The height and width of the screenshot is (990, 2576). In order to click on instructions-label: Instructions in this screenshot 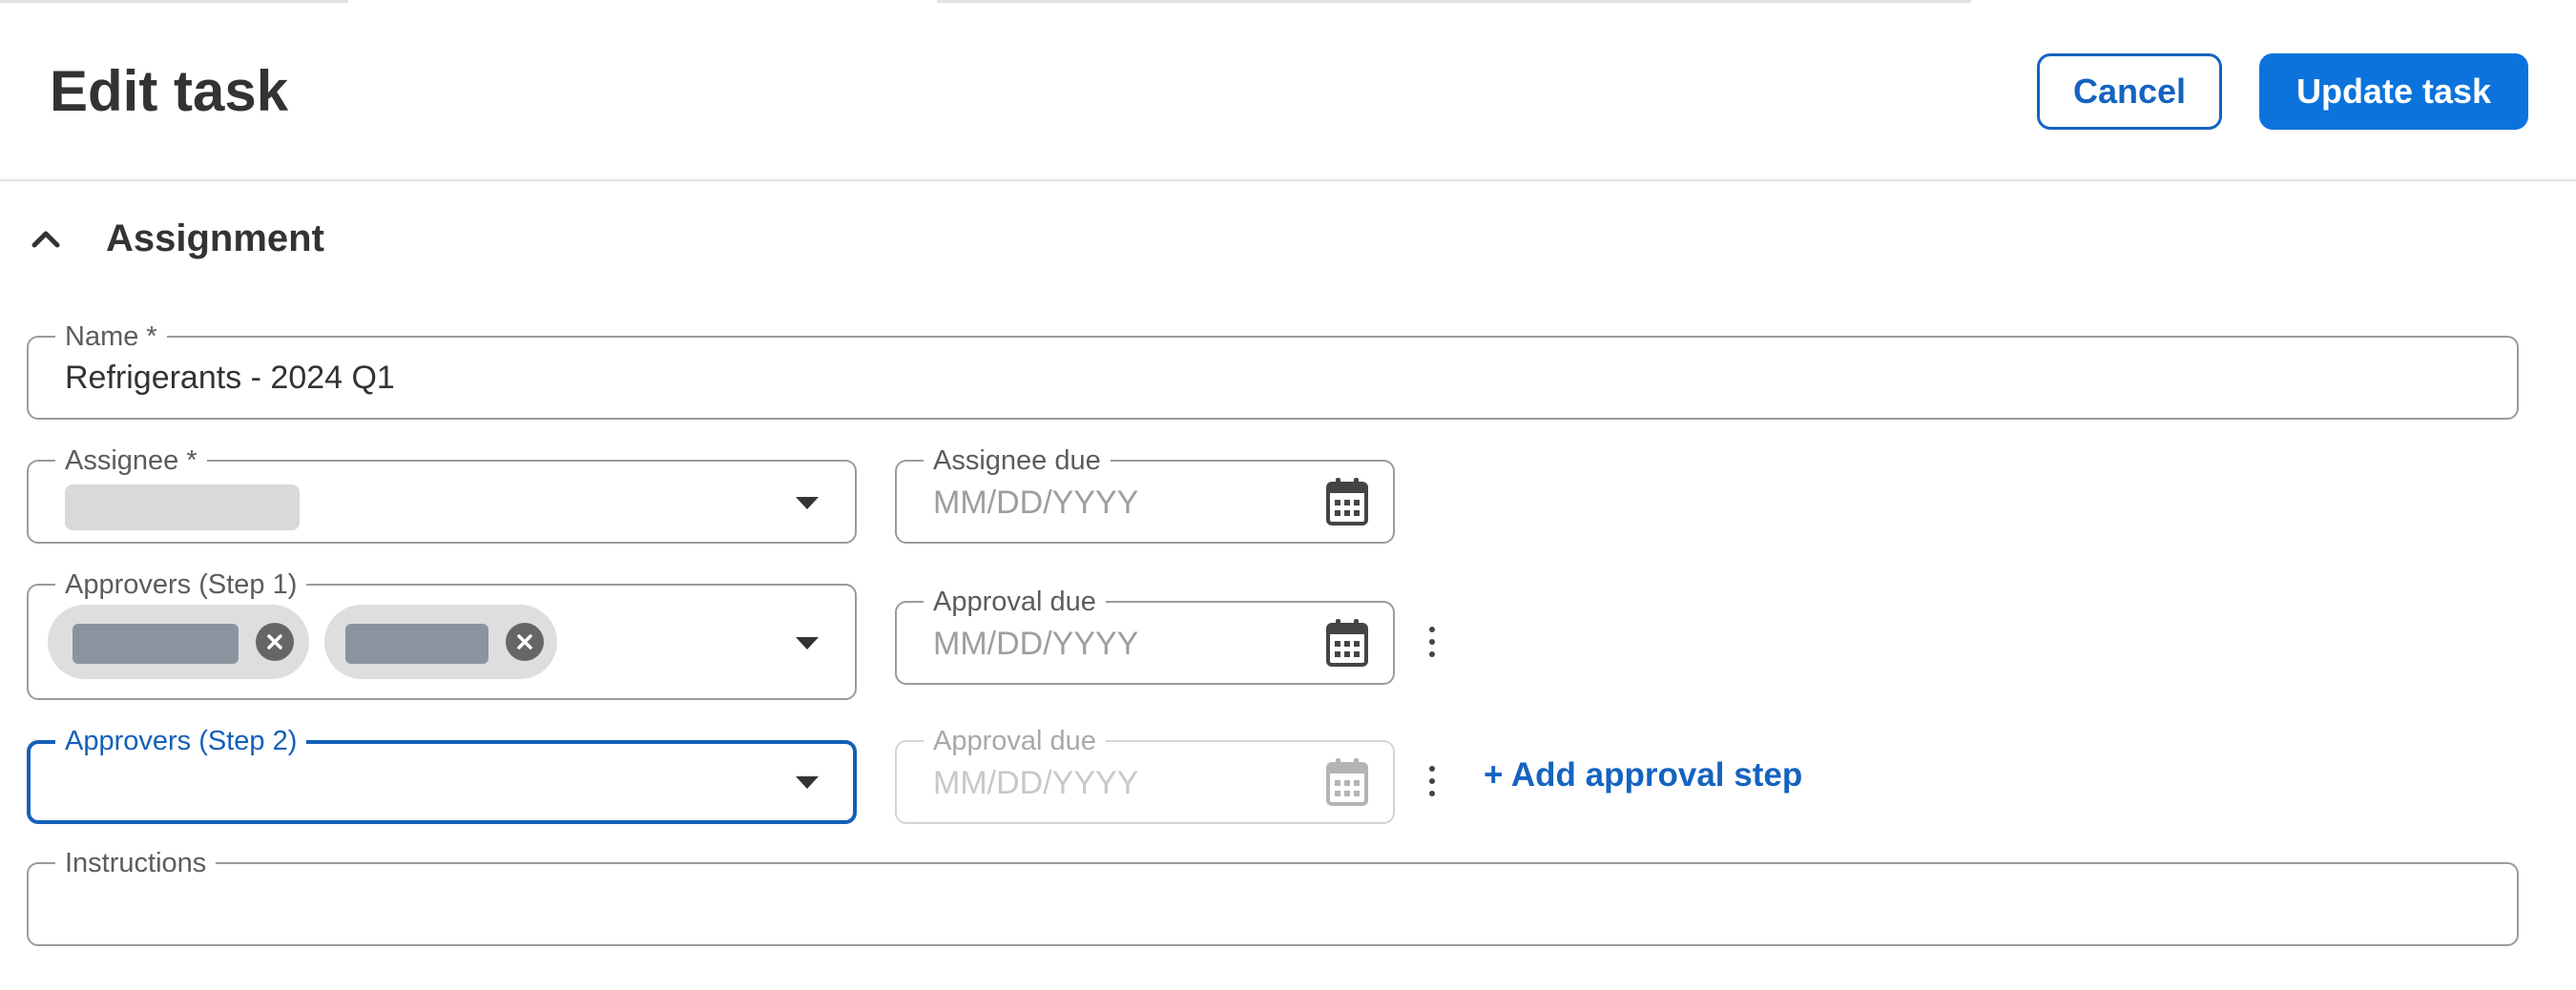, I will do `click(136, 863)`.